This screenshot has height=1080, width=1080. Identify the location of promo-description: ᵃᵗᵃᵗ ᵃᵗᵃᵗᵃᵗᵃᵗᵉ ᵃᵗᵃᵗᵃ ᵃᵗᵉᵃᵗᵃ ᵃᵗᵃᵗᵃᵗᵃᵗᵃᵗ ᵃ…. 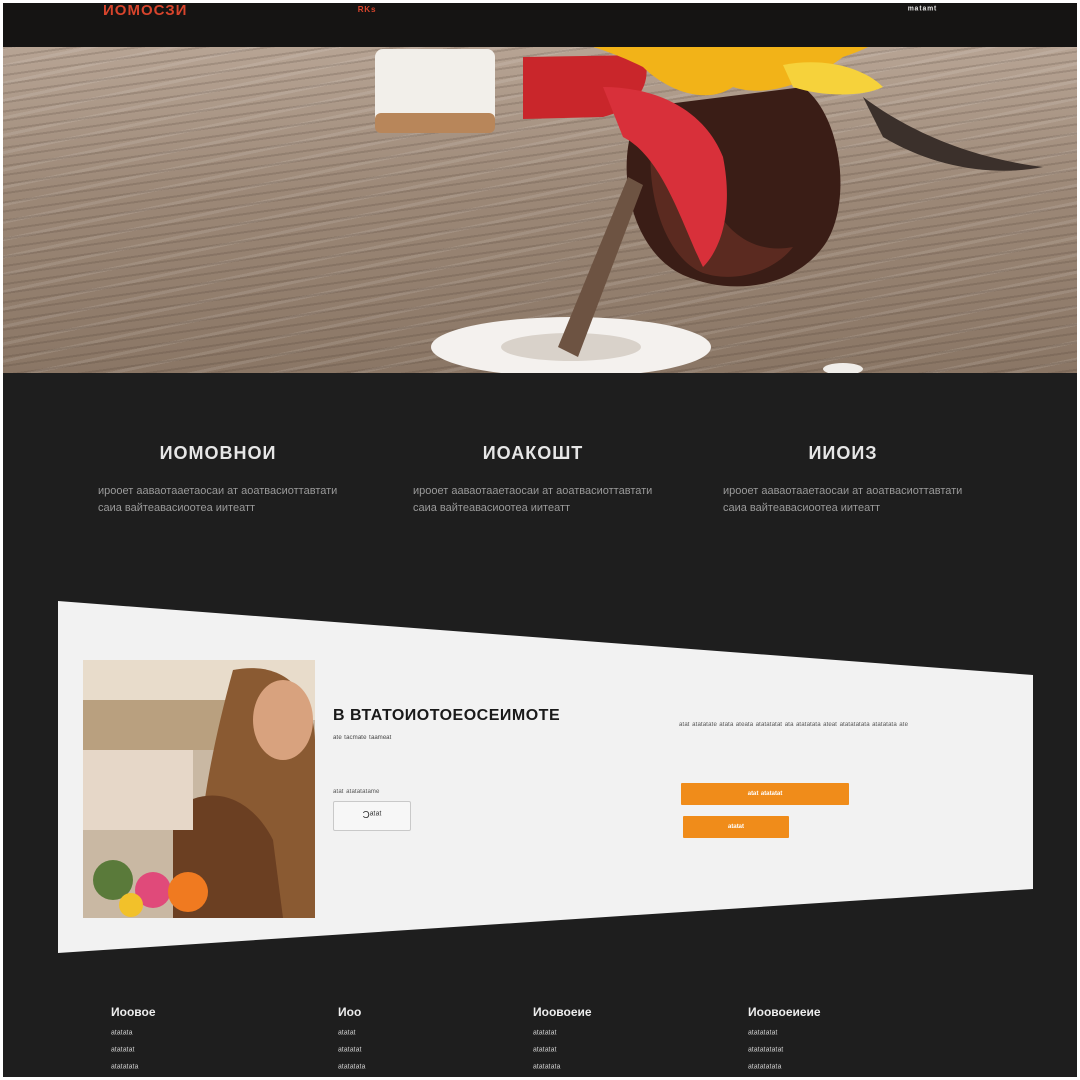
(793, 725).